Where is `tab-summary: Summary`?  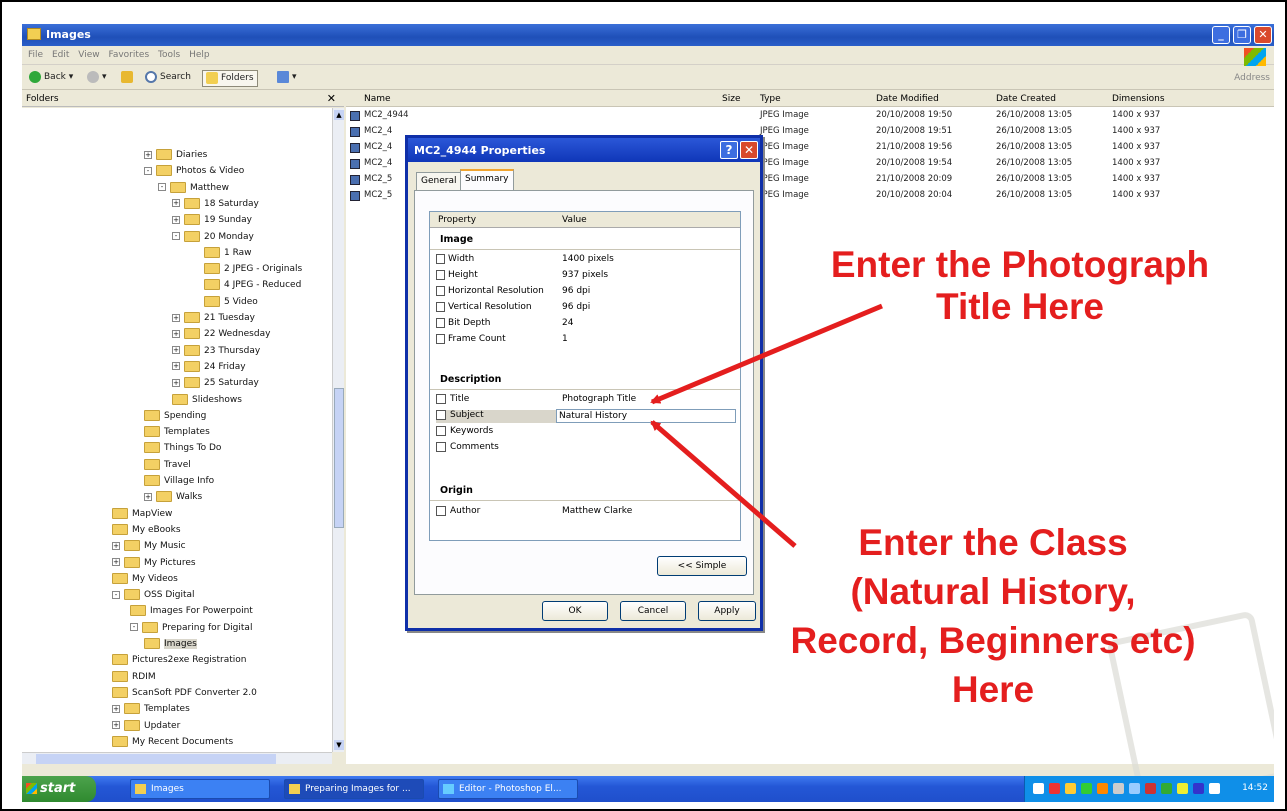
tab-summary: Summary is located at coordinates (487, 180).